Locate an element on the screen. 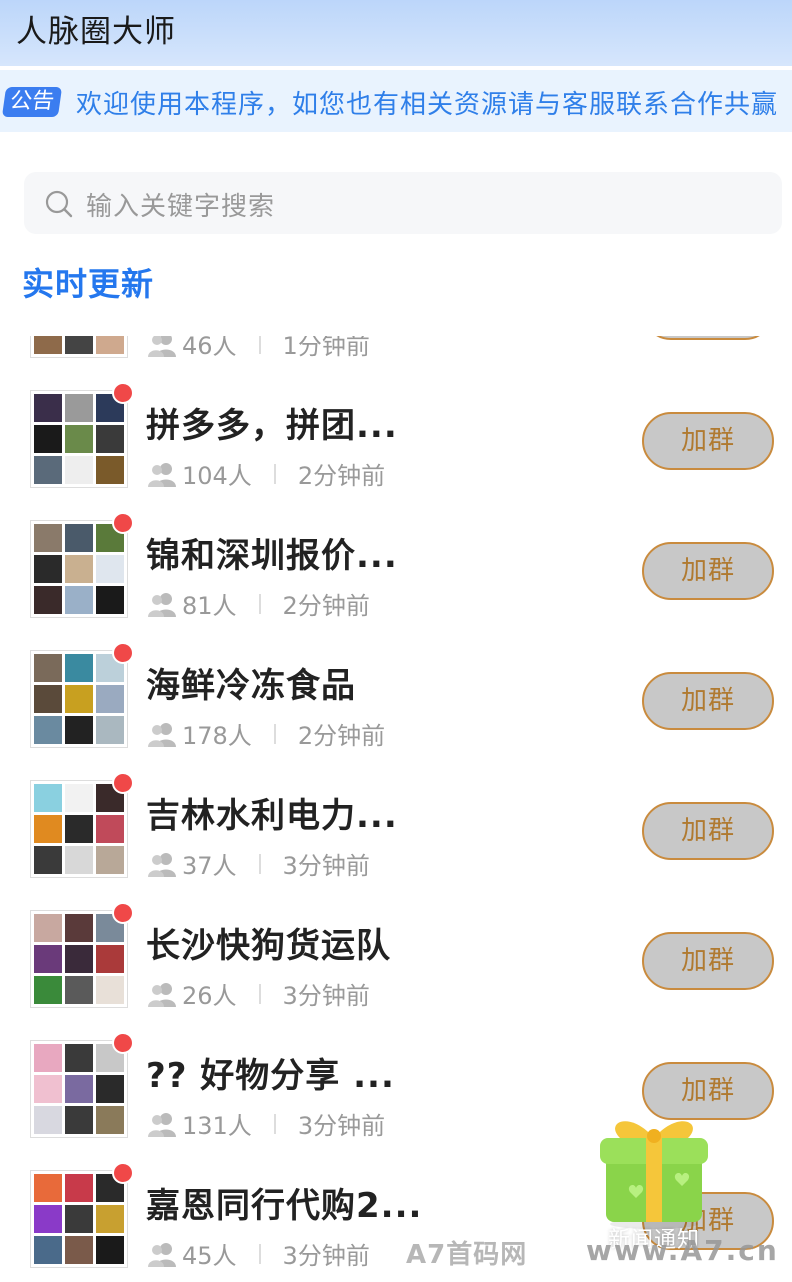  member-count: 178人 is located at coordinates (217, 736).